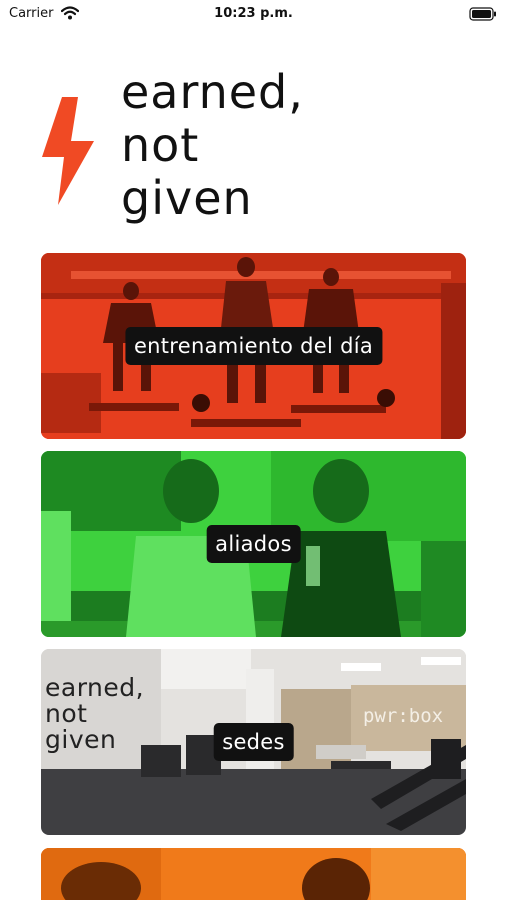 Image resolution: width=507 pixels, height=900 pixels. Describe the element at coordinates (483, 13) in the screenshot. I see `battery-icon` at that location.